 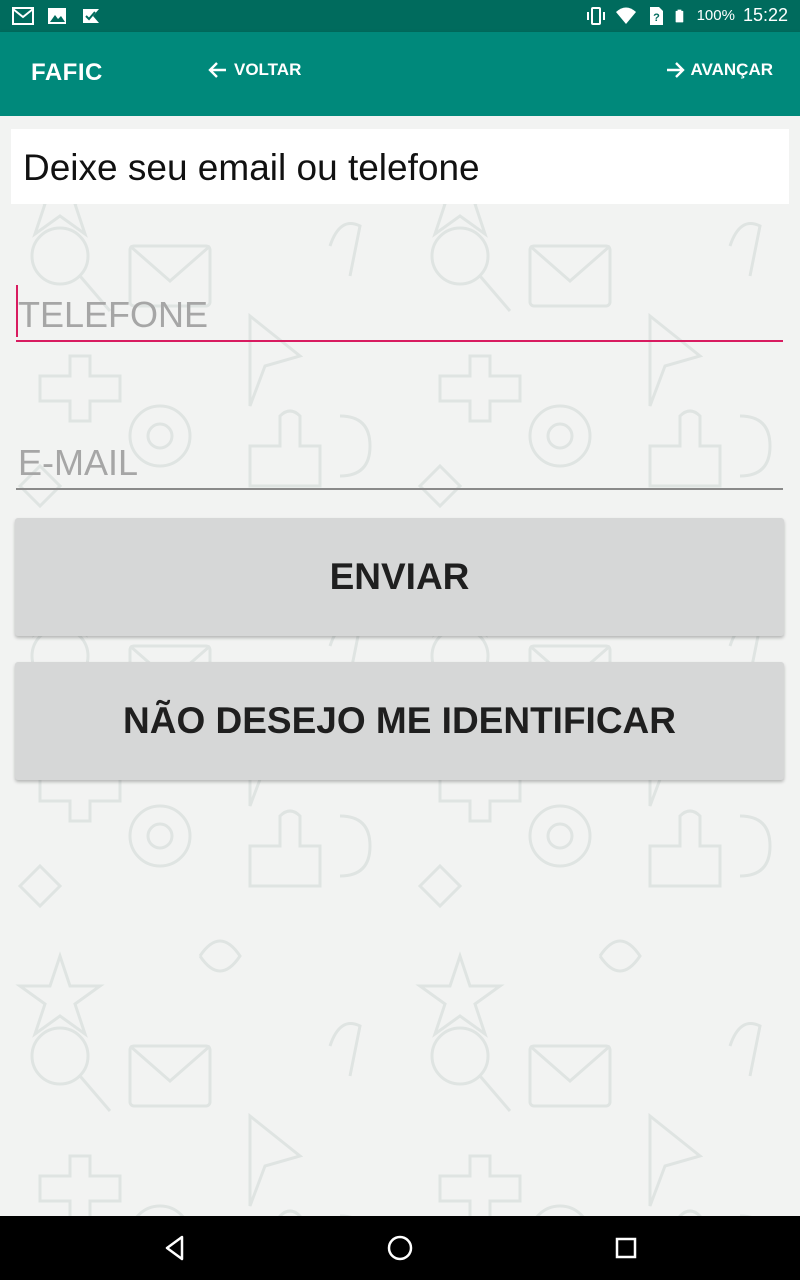 I want to click on arrow-left-icon, so click(x=217, y=70).